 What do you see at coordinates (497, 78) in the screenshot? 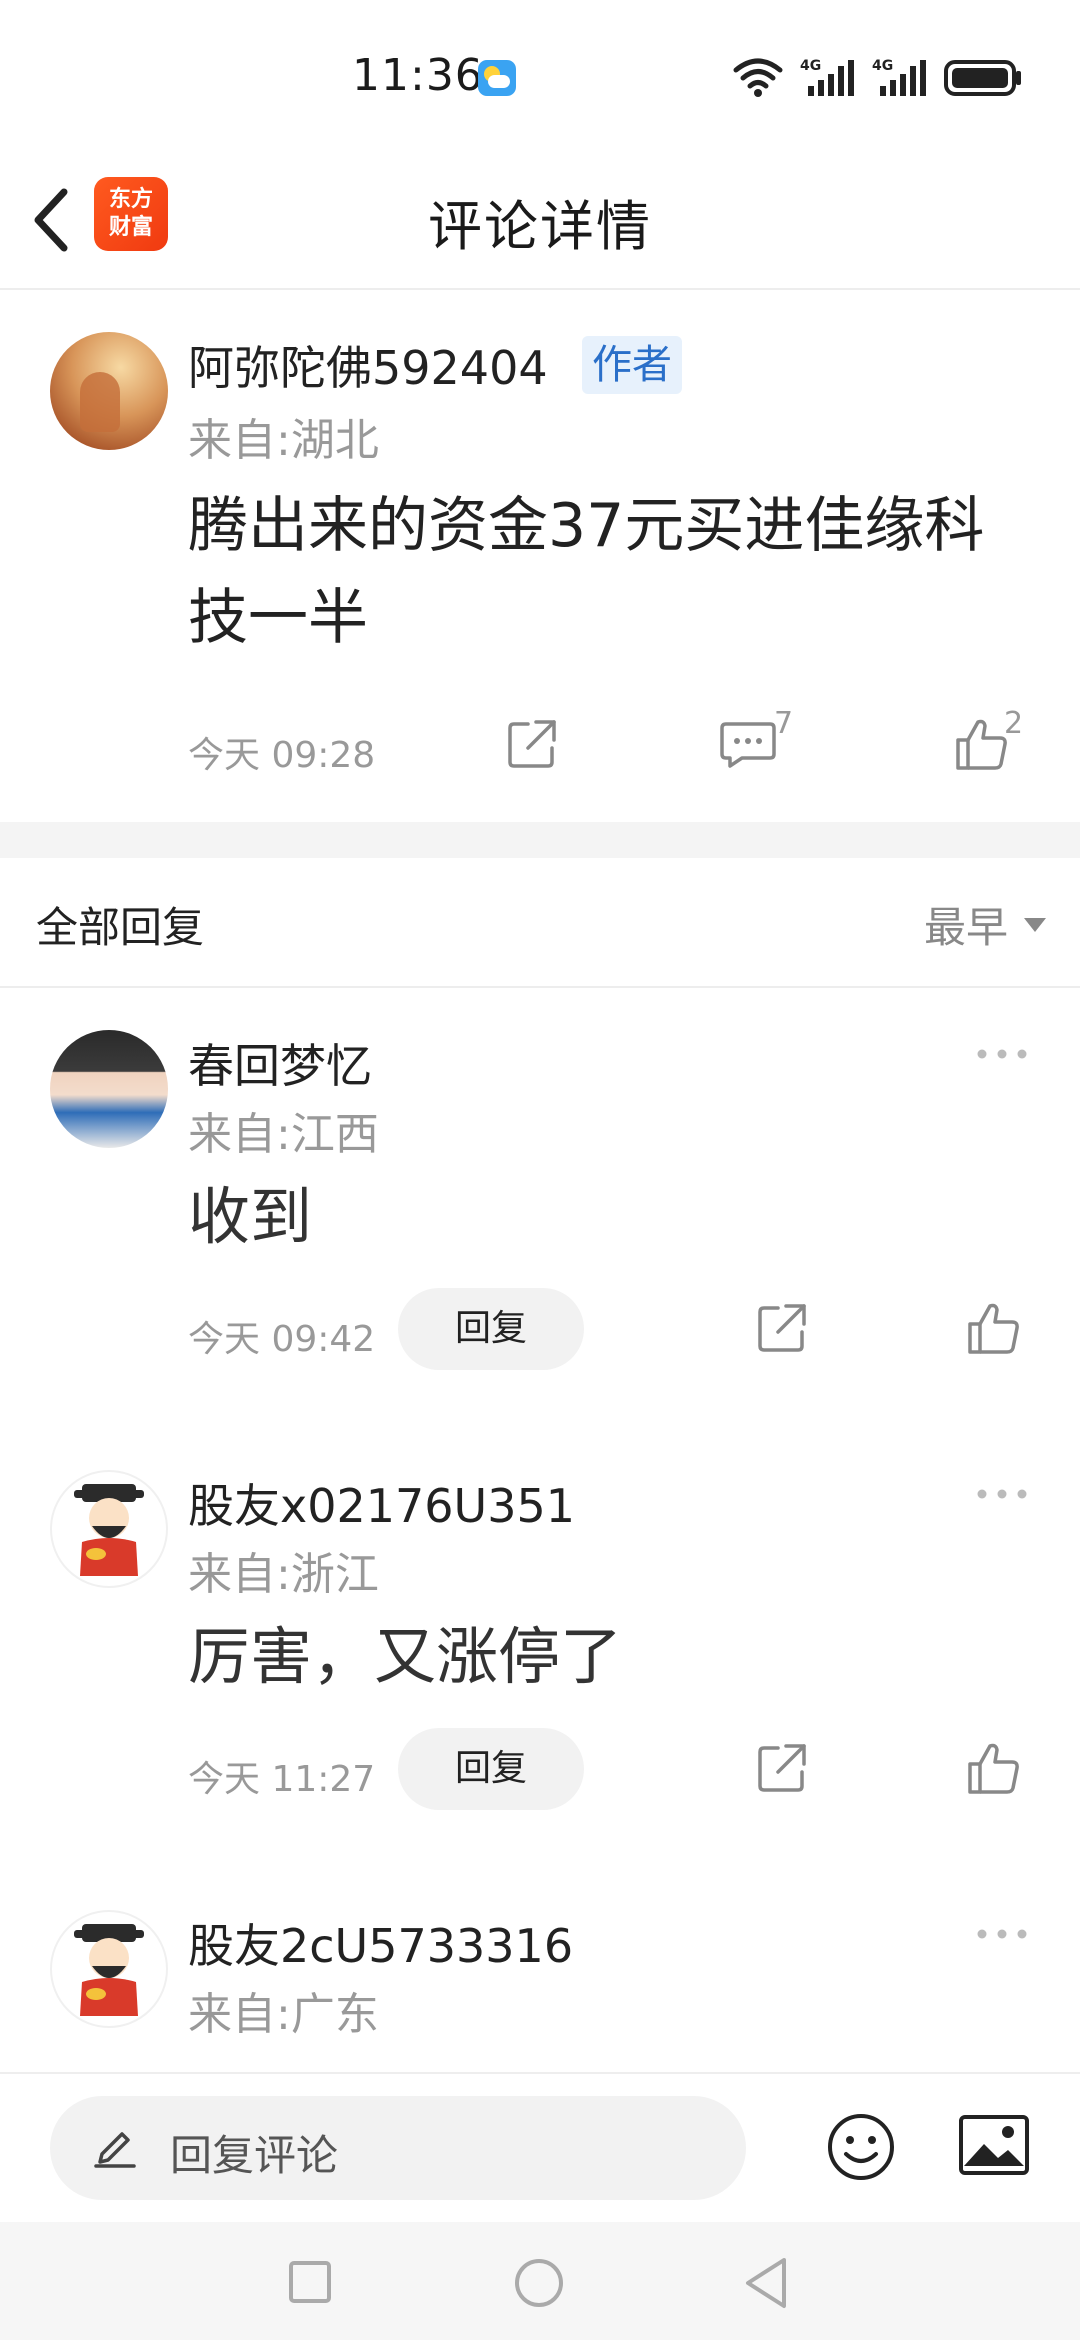
I see `weather-sunny-cloud-icon` at bounding box center [497, 78].